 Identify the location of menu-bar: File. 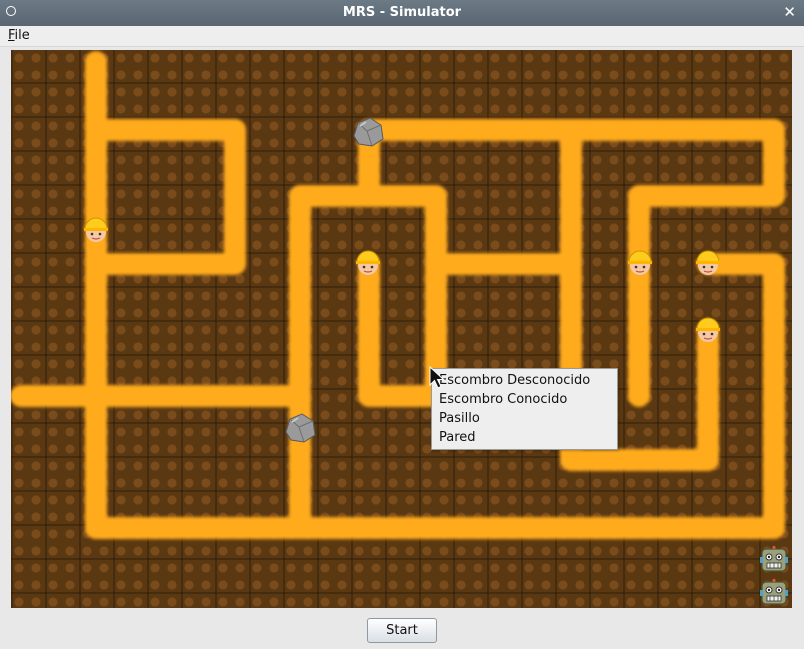
(402, 36).